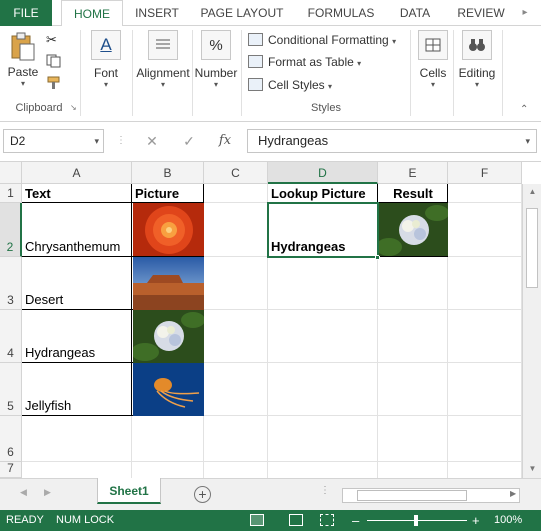 The image size is (541, 531). I want to click on horizontal-scrollbar, so click(431, 495).